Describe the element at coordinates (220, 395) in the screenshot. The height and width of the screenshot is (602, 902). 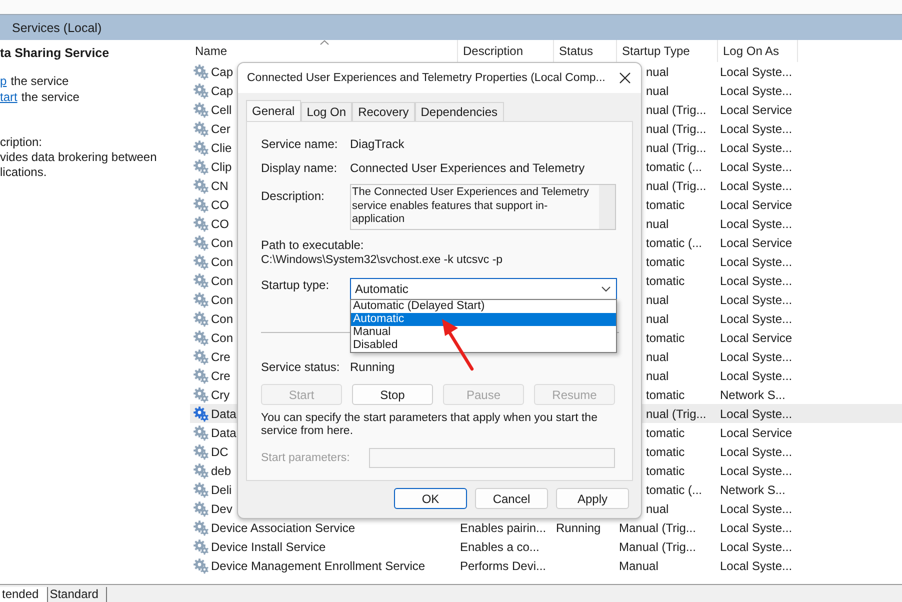
I see `service-name: Cry` at that location.